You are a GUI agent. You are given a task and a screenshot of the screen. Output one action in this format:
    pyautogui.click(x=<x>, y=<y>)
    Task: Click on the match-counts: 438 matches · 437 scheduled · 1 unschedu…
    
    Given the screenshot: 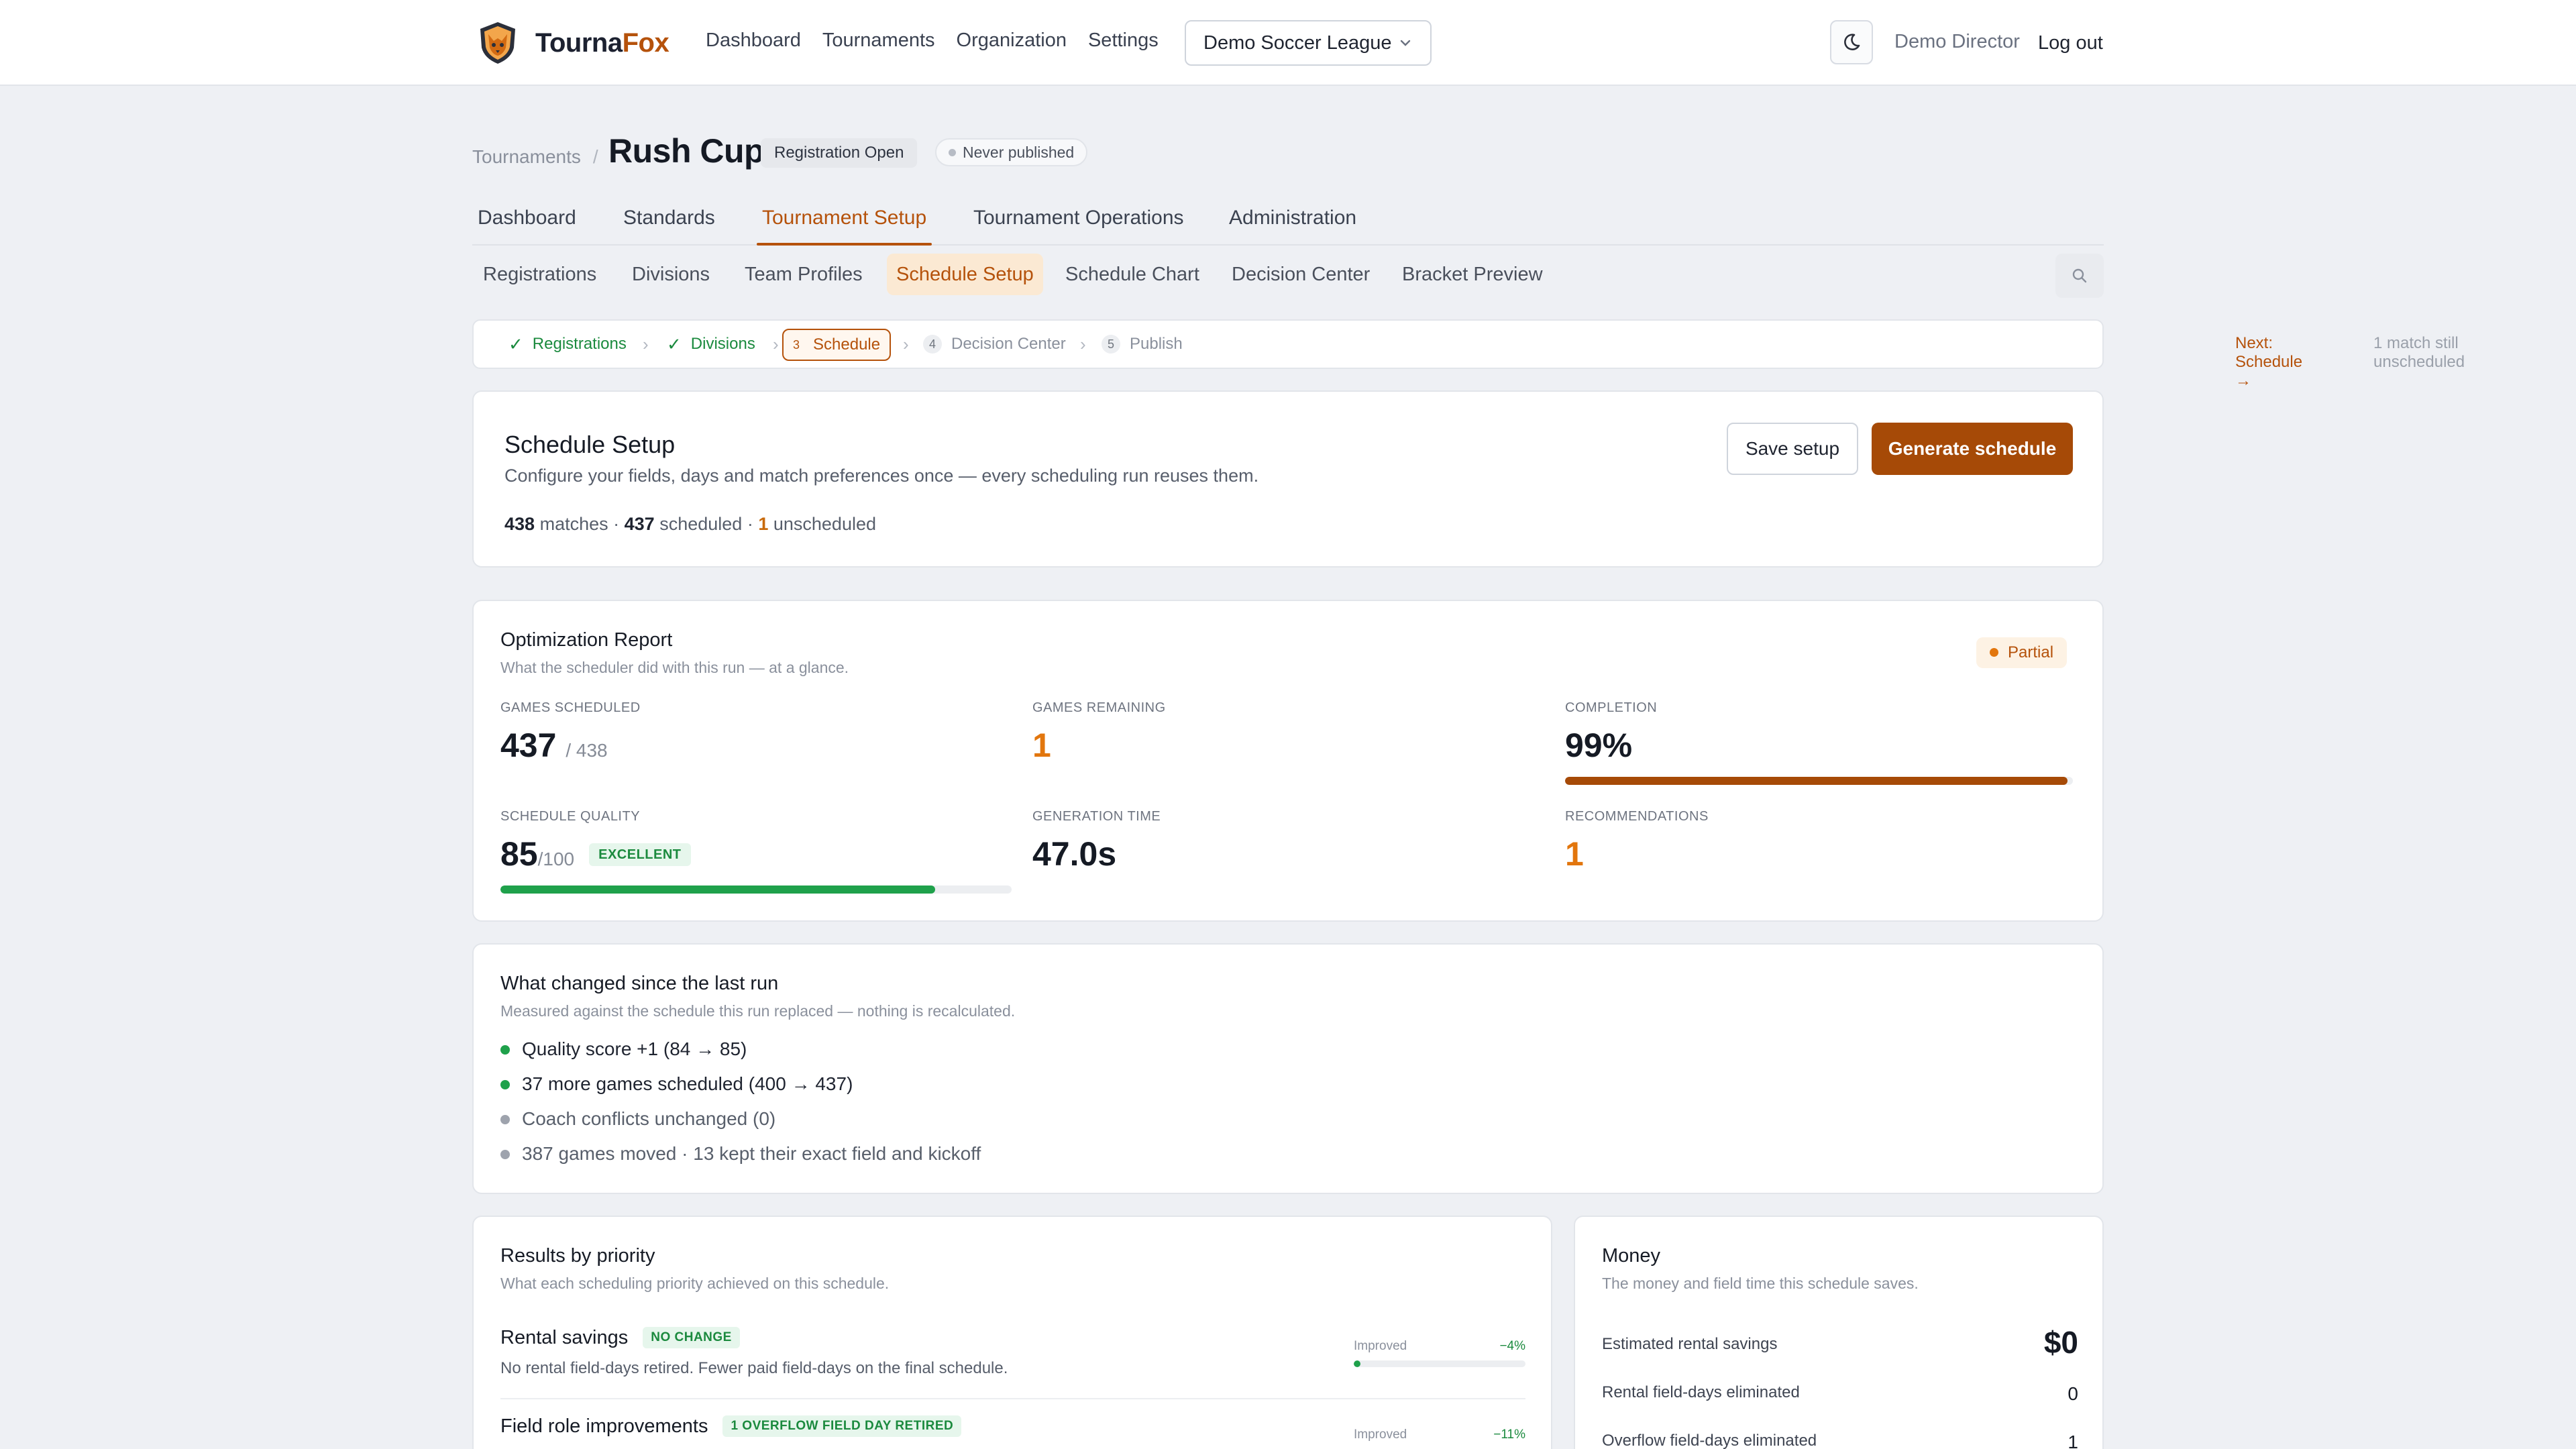 What is the action you would take?
    pyautogui.click(x=690, y=524)
    